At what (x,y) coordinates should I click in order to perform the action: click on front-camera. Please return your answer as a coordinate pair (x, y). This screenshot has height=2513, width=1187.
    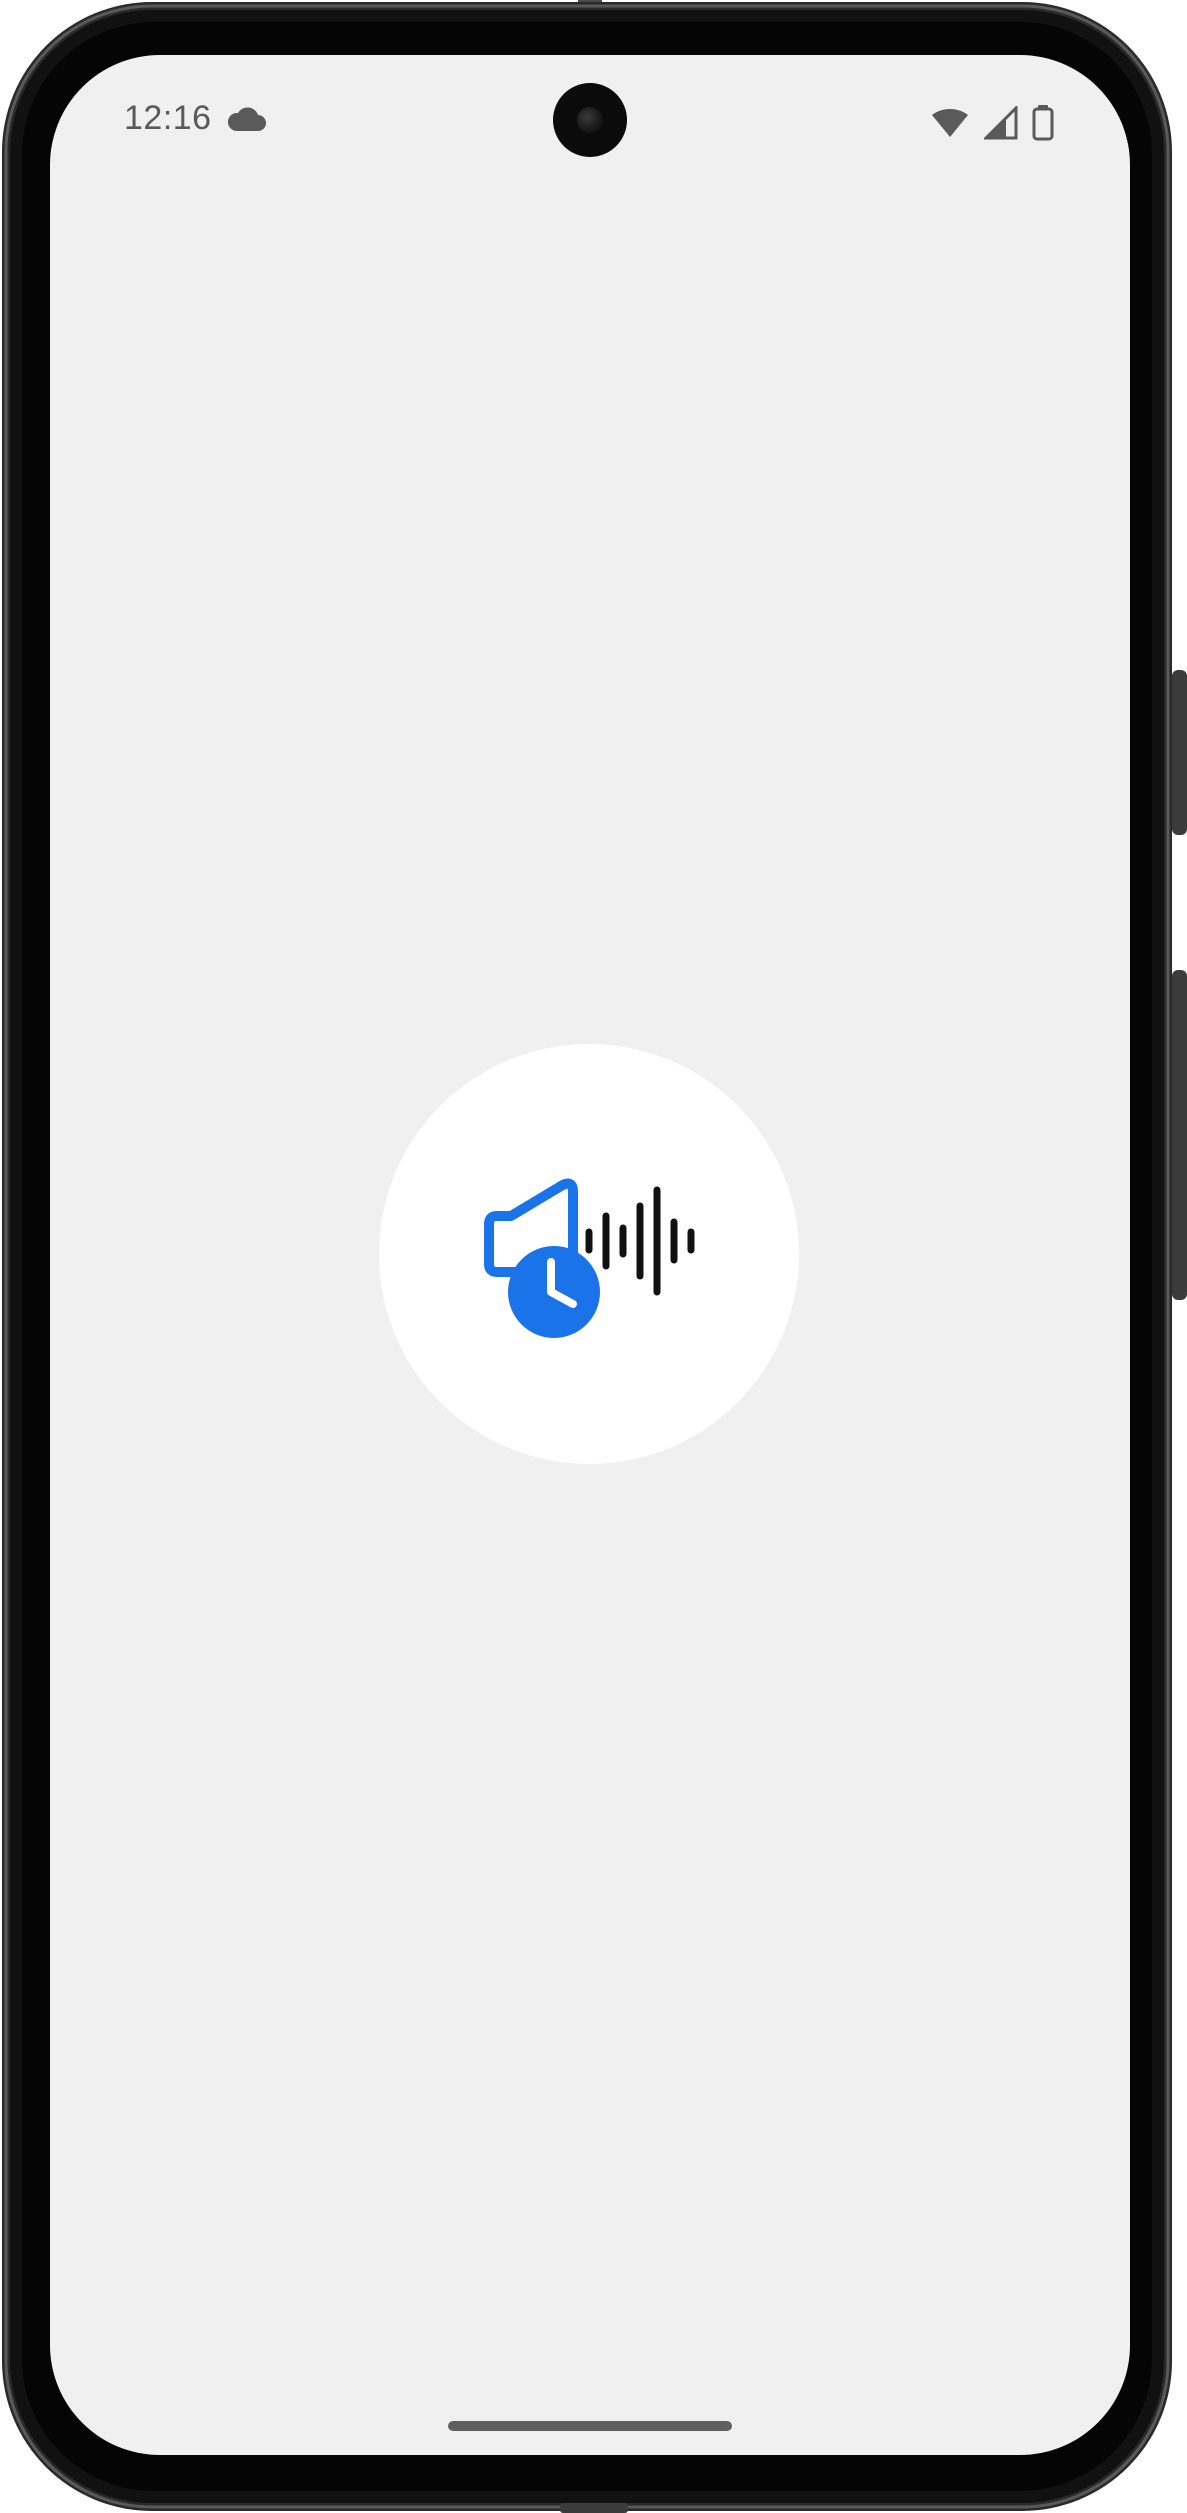
    Looking at the image, I should click on (590, 120).